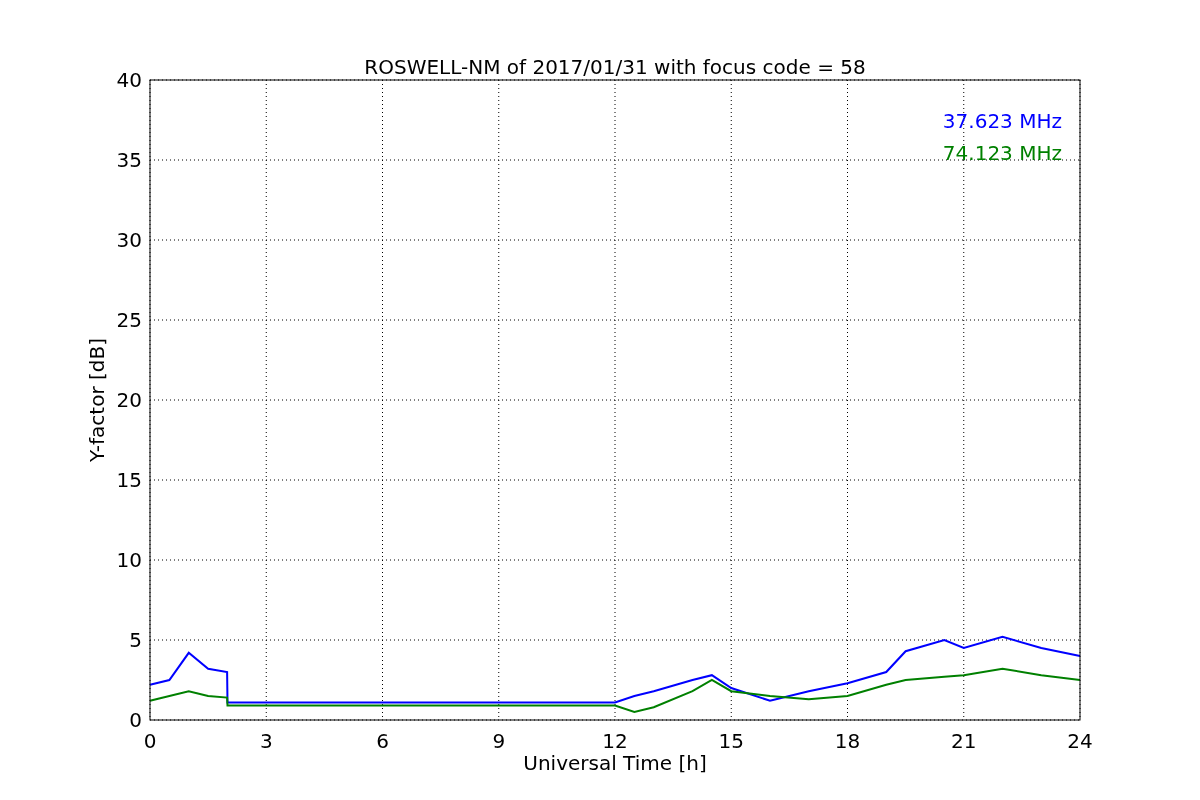 This screenshot has width=1200, height=800. I want to click on x-tick-label: 9, so click(499, 741).